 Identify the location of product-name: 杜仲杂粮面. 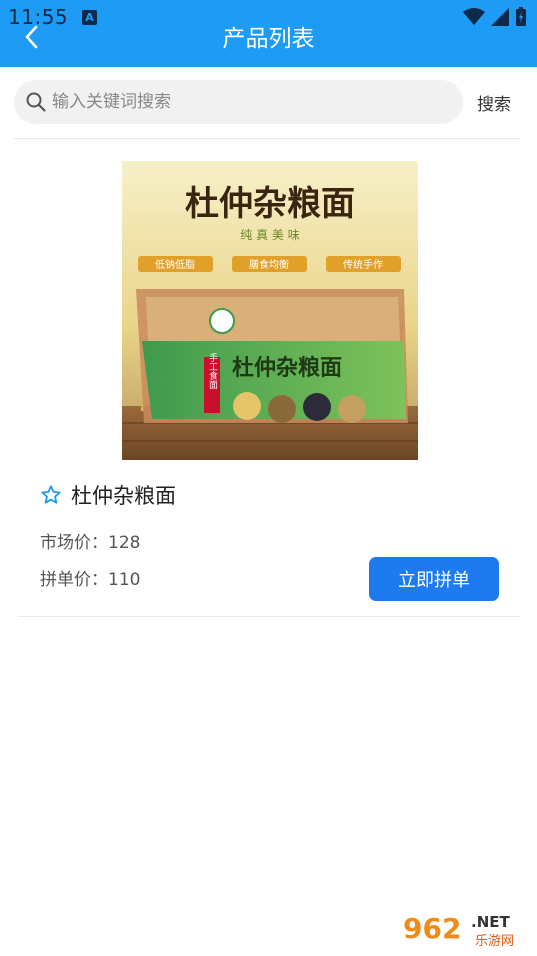
(123, 495).